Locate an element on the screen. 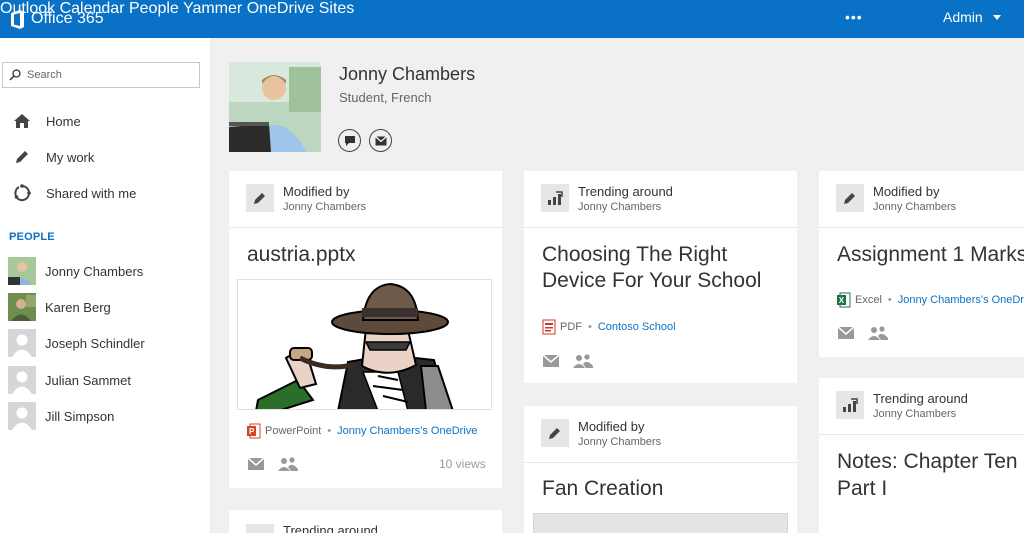 The image size is (1024, 533). sidebar-item-home: Home is located at coordinates (46, 121).